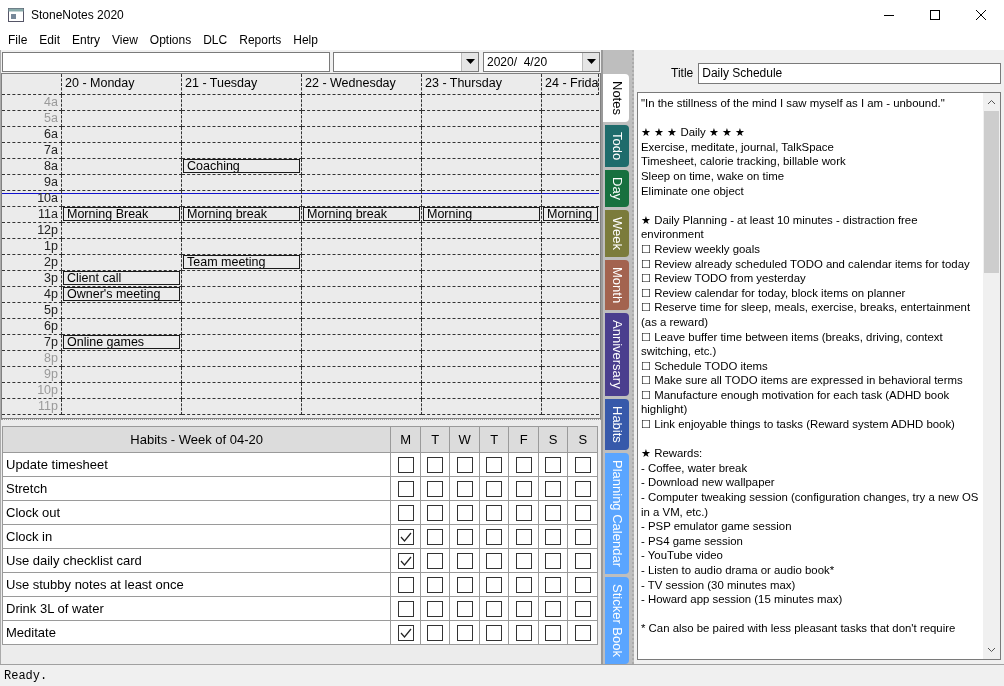 This screenshot has height=686, width=1004. What do you see at coordinates (305, 40) in the screenshot?
I see `menu-item: Help` at bounding box center [305, 40].